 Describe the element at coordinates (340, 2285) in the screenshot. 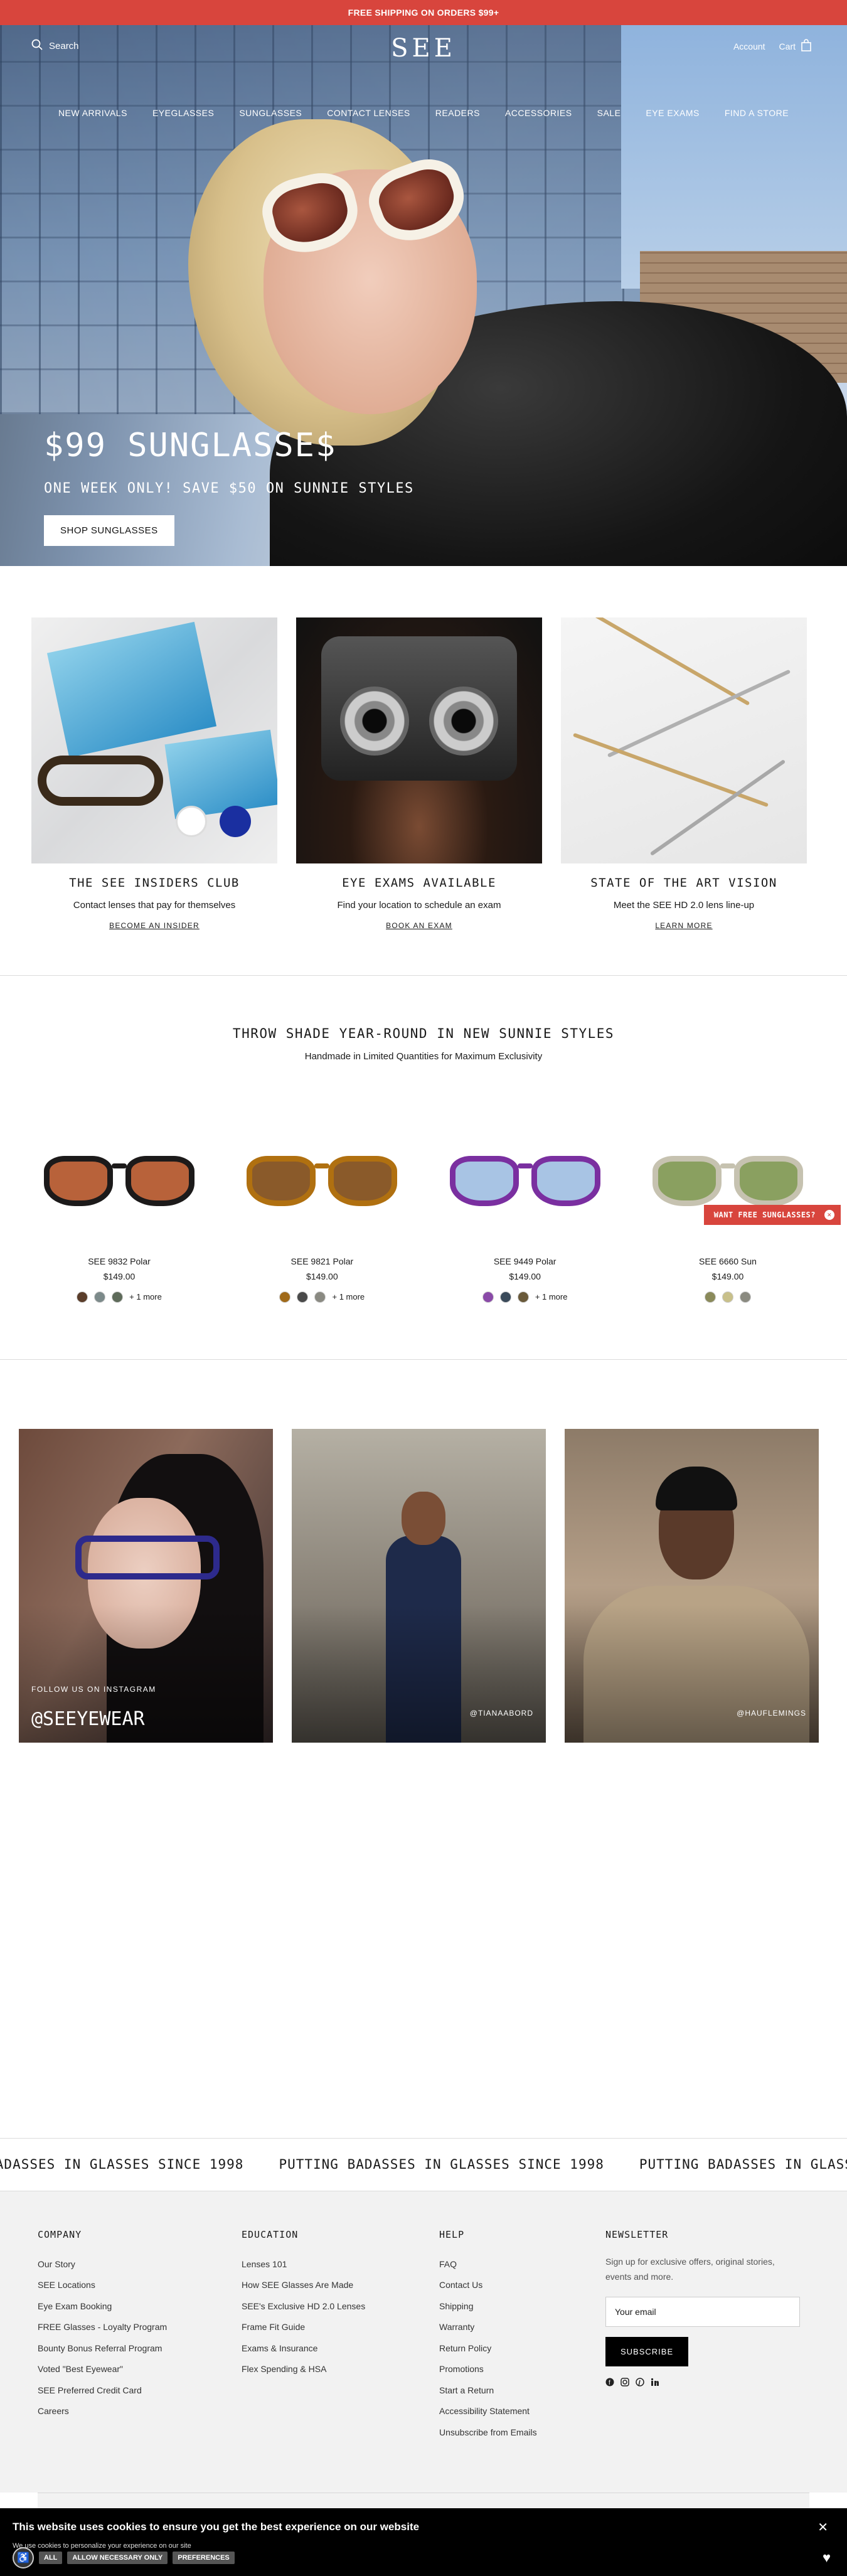

I see `footer-link: How SEE Glasses Are Made` at that location.